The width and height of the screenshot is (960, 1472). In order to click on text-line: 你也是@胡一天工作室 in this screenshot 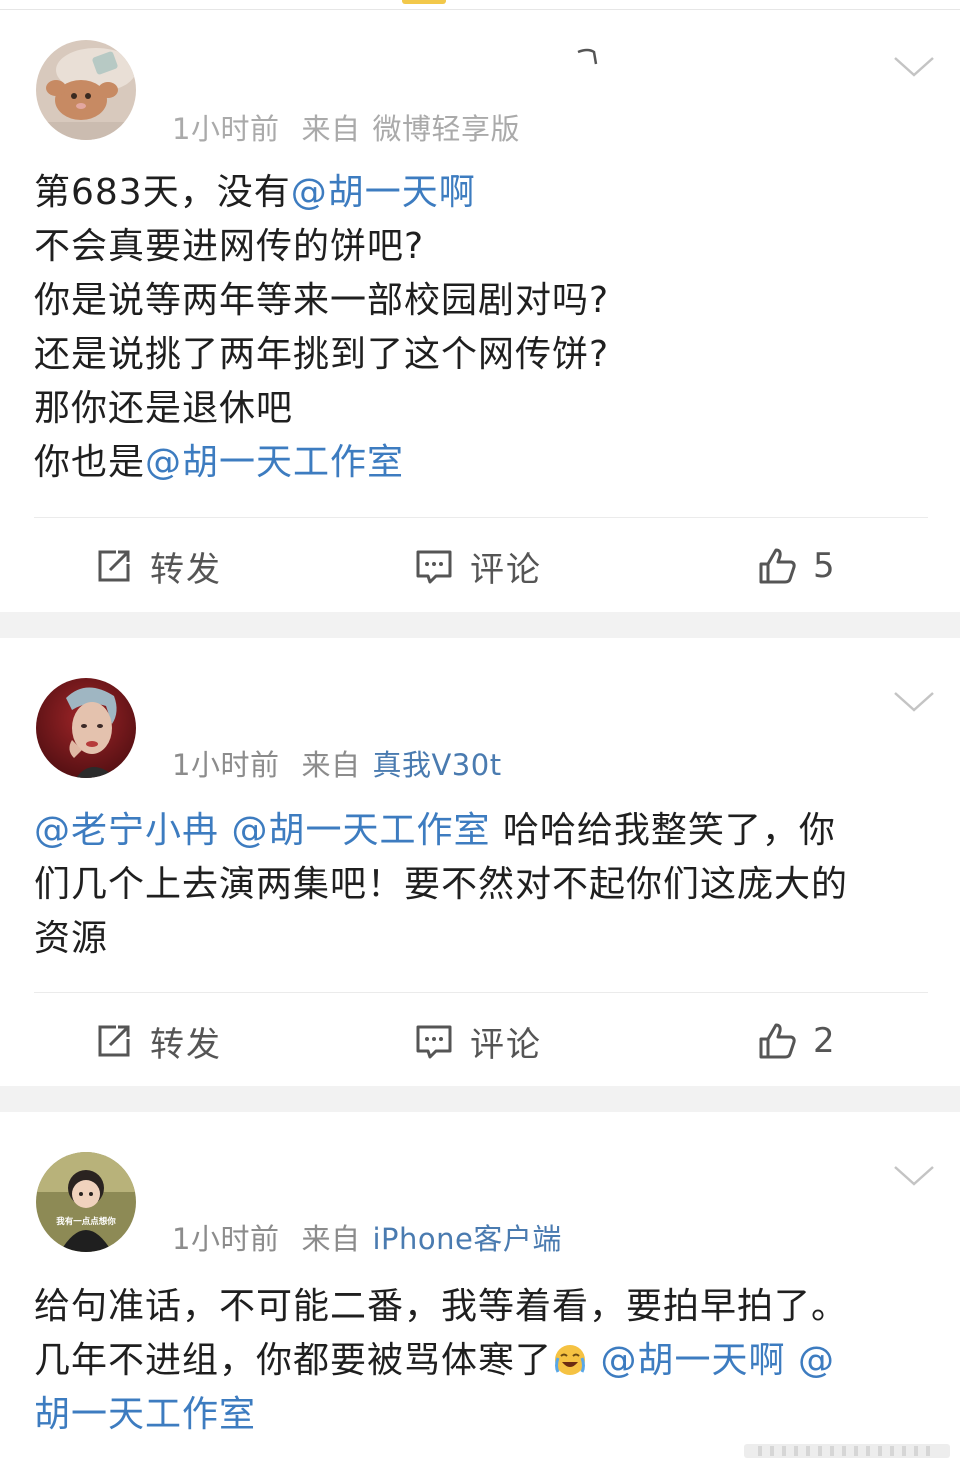, I will do `click(479, 463)`.